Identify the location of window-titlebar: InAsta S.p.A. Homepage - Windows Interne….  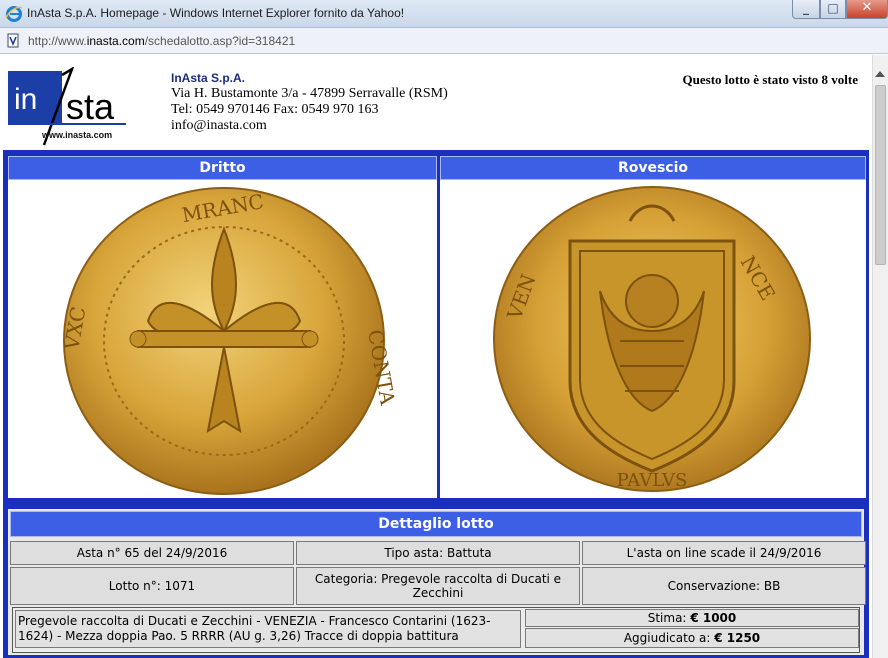
(444, 14).